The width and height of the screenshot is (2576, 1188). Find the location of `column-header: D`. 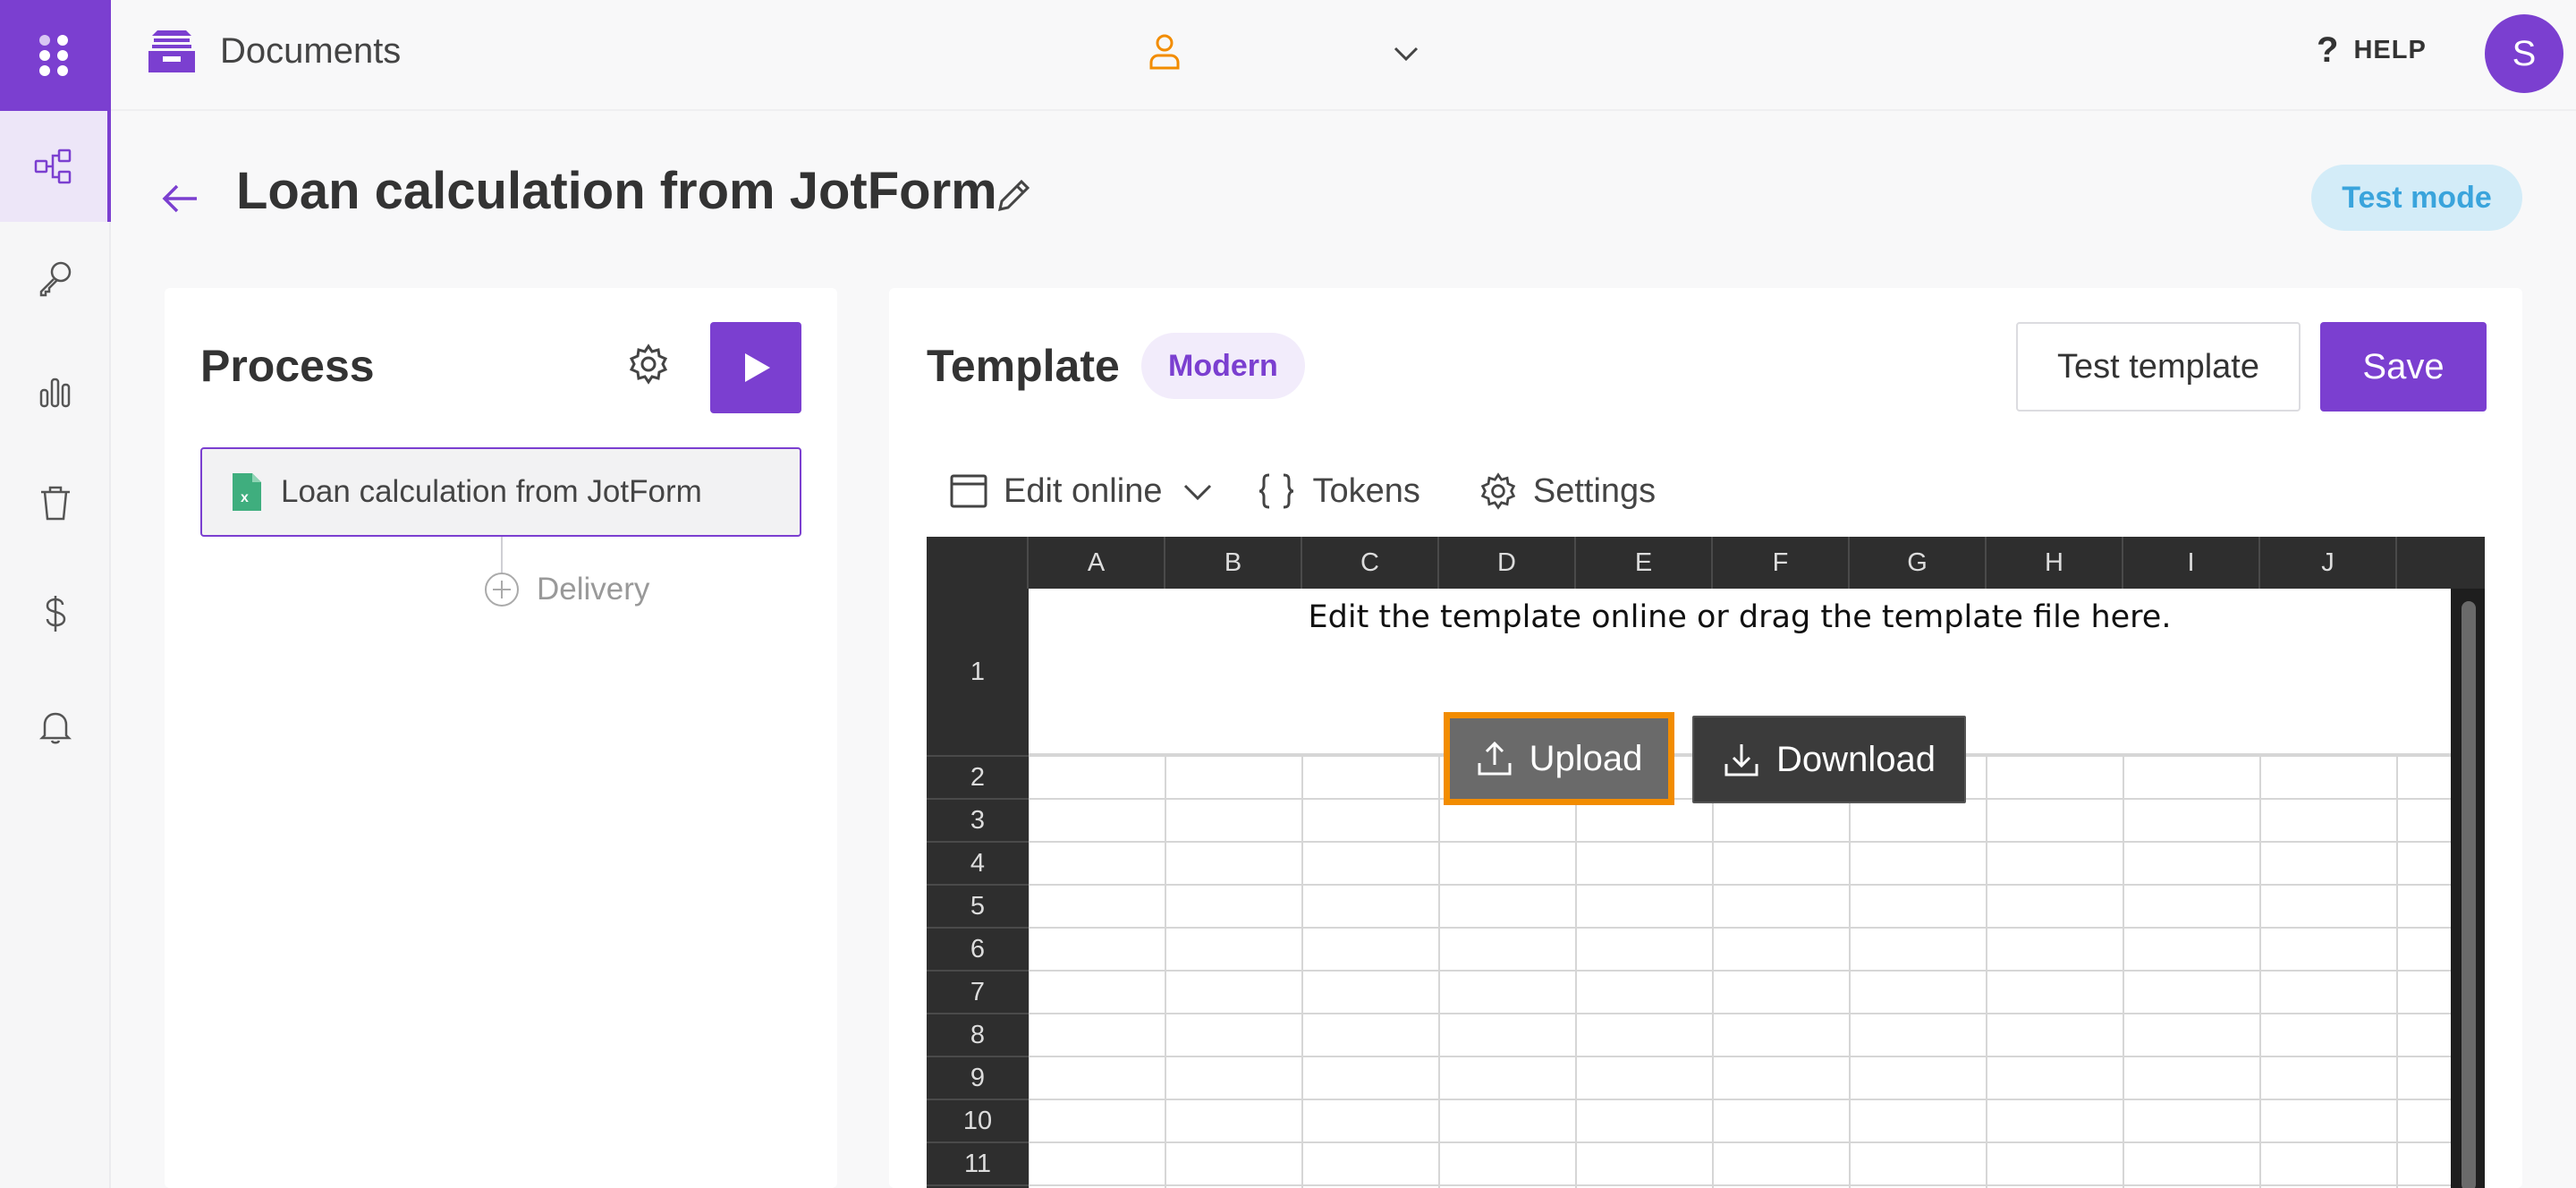

column-header: D is located at coordinates (1507, 563).